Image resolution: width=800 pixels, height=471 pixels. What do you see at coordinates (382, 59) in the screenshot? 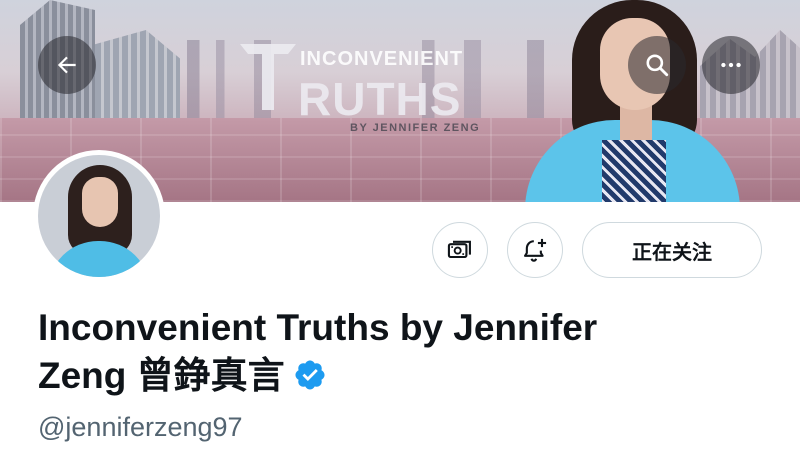
I see `logo-line-1: INCONVENIENT` at bounding box center [382, 59].